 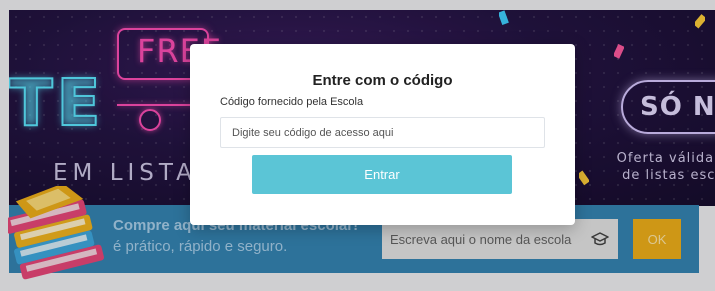 I want to click on access-code-input, so click(x=382, y=132).